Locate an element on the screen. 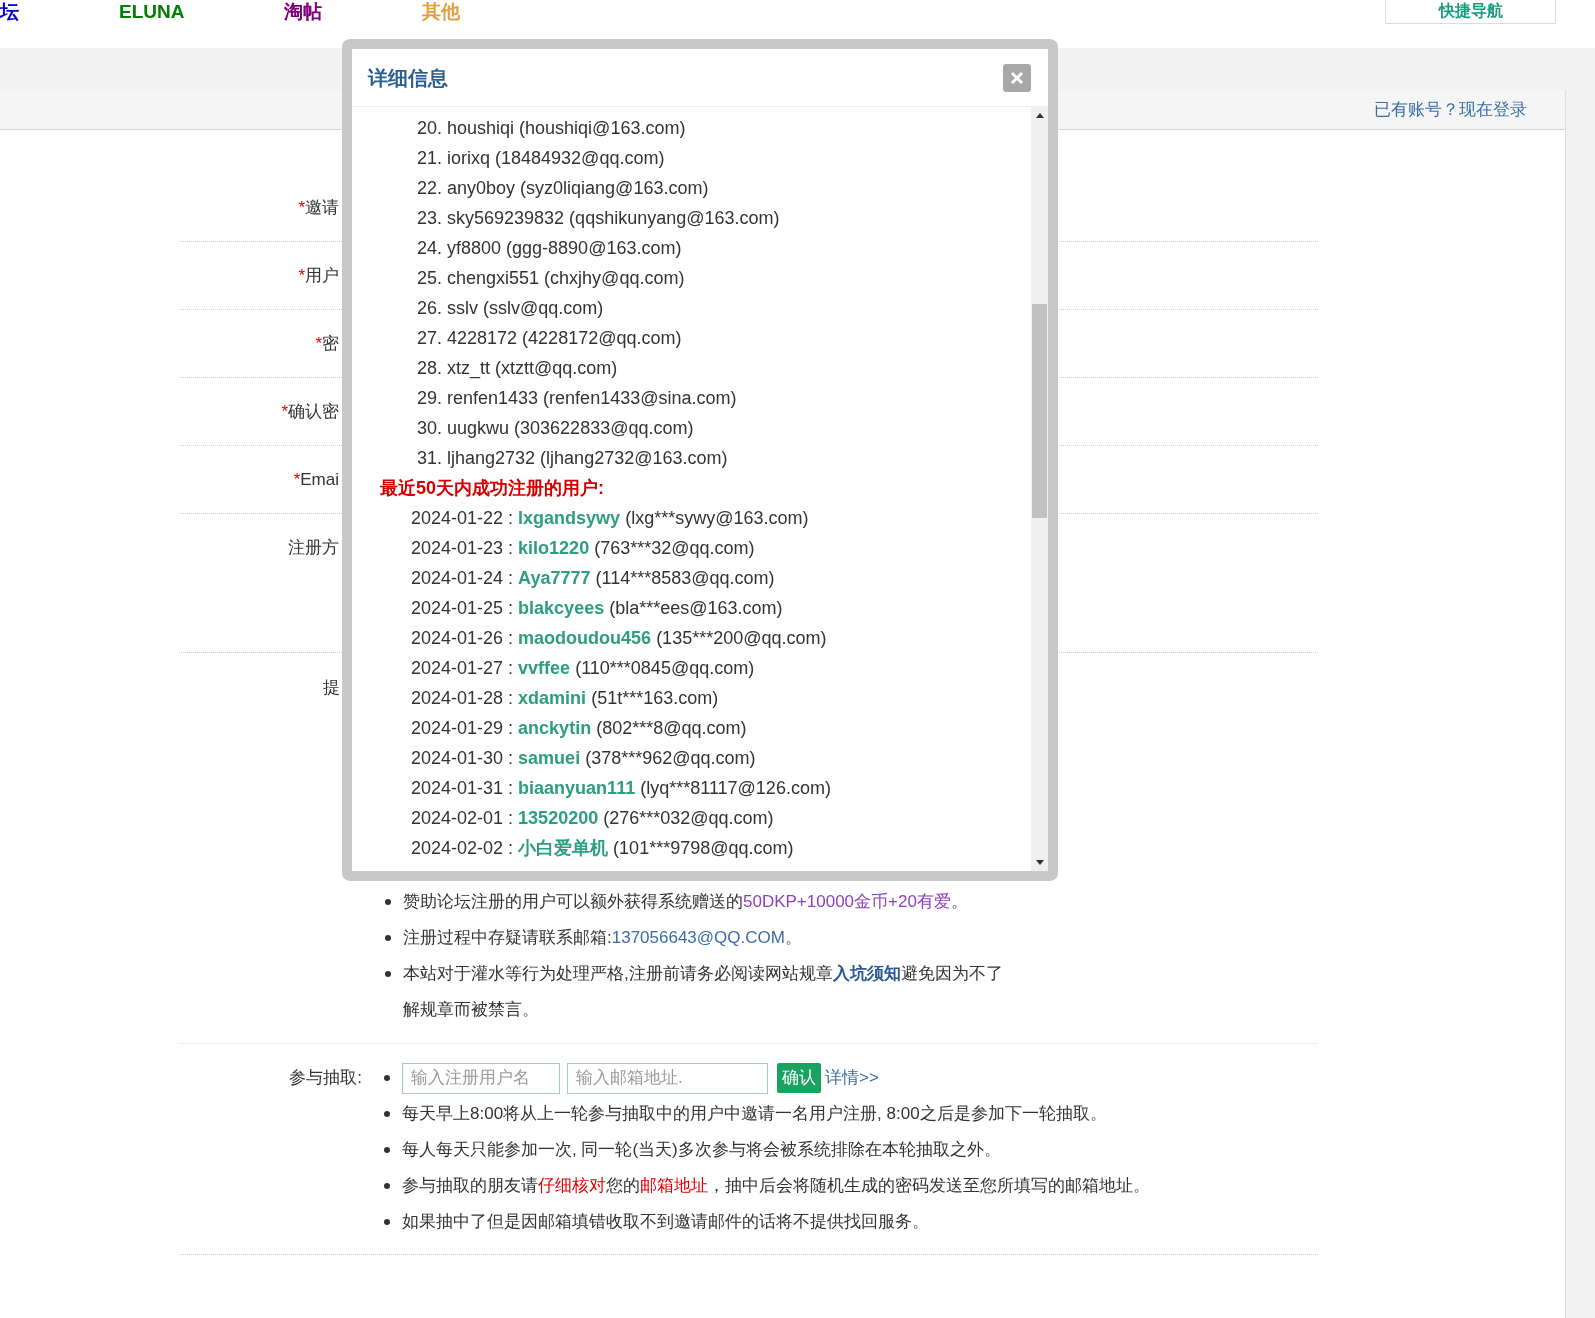 The image size is (1595, 1318). invited-user-entry: 31. ljhang2732 (ljhang2732@163.com) is located at coordinates (572, 458).